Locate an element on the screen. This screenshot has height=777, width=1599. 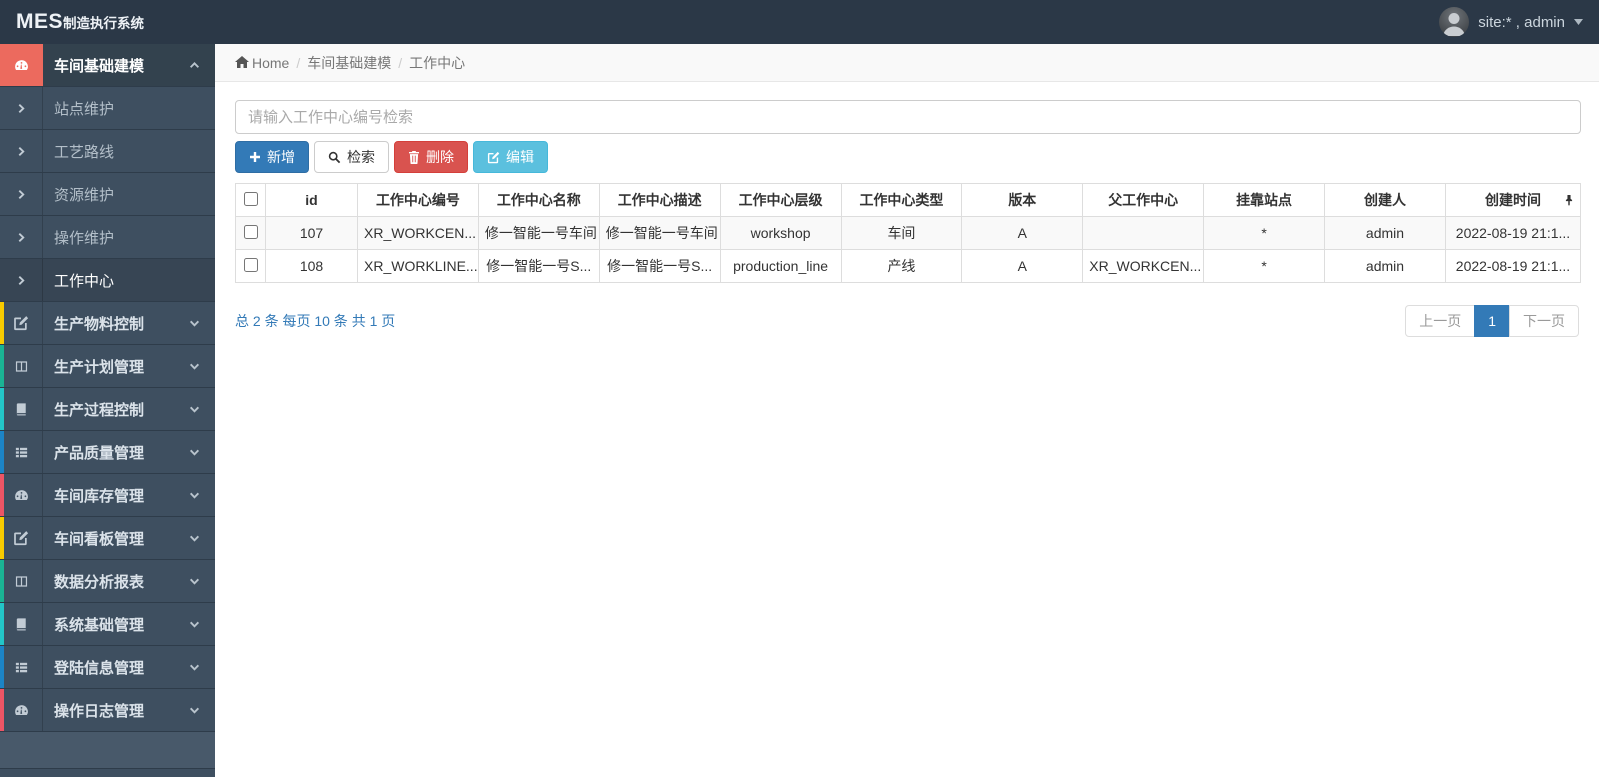
avatar is located at coordinates (1454, 22).